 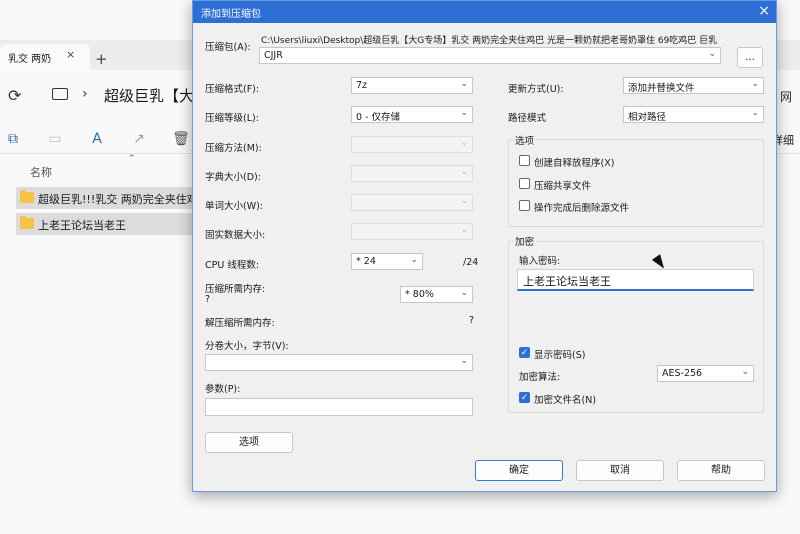 I want to click on level-select: 0 - 仅存储 ⌄, so click(x=412, y=114).